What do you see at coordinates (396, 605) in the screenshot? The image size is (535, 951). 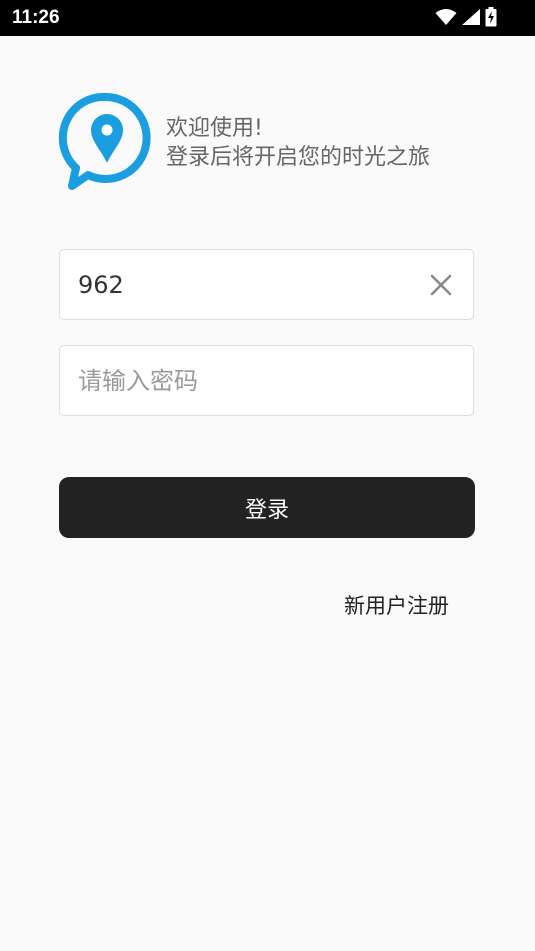 I see `register-link: 新用户注册` at bounding box center [396, 605].